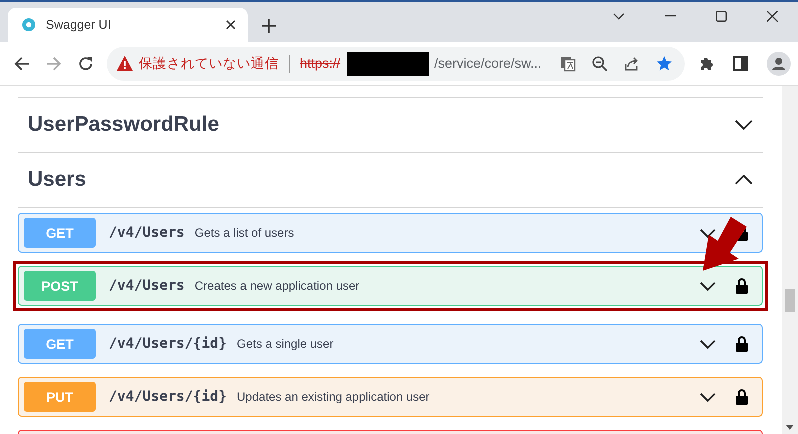 This screenshot has width=798, height=434. Describe the element at coordinates (334, 397) in the screenshot. I see `endpoint-summary: Updates an existing application user` at that location.